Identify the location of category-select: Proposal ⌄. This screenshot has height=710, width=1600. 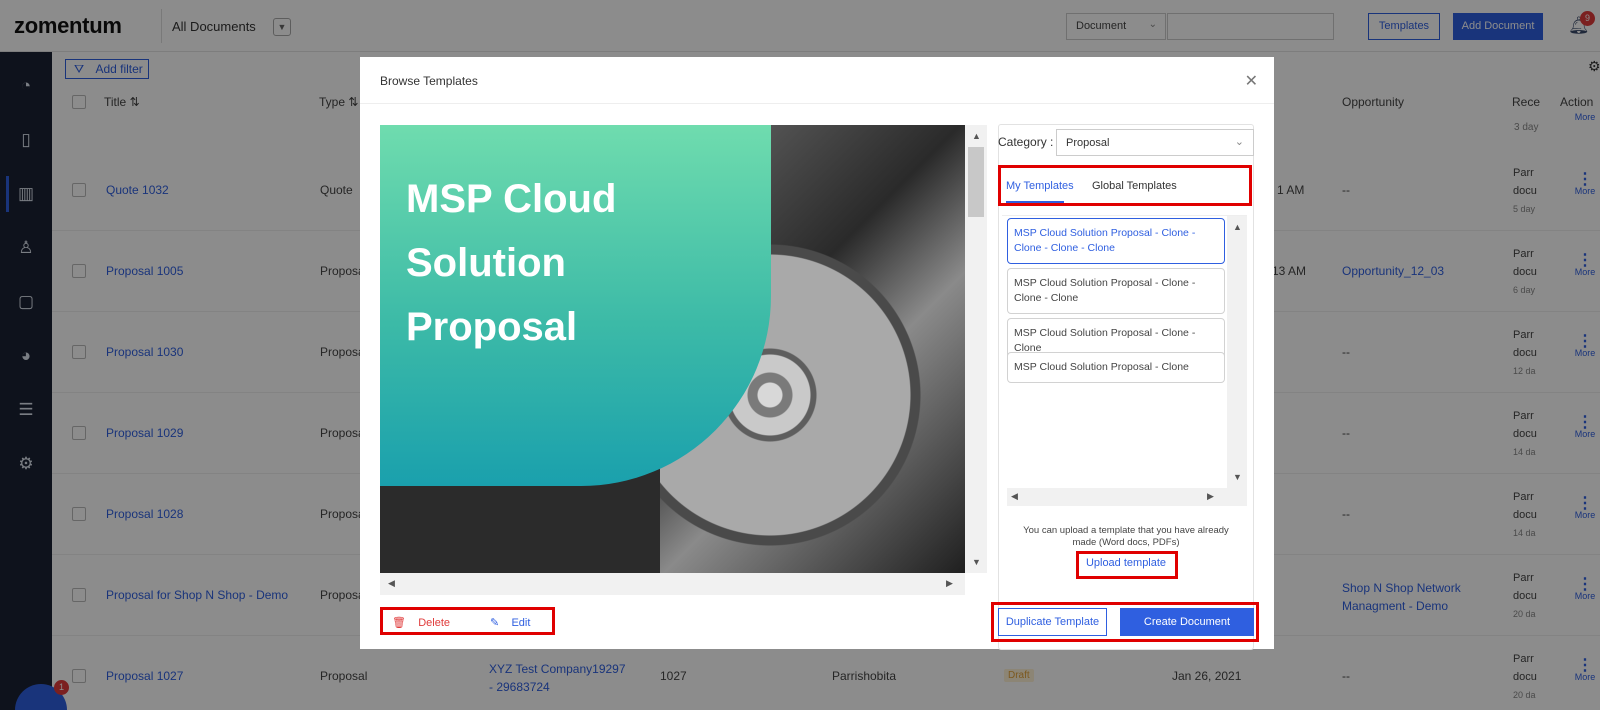
(1155, 142).